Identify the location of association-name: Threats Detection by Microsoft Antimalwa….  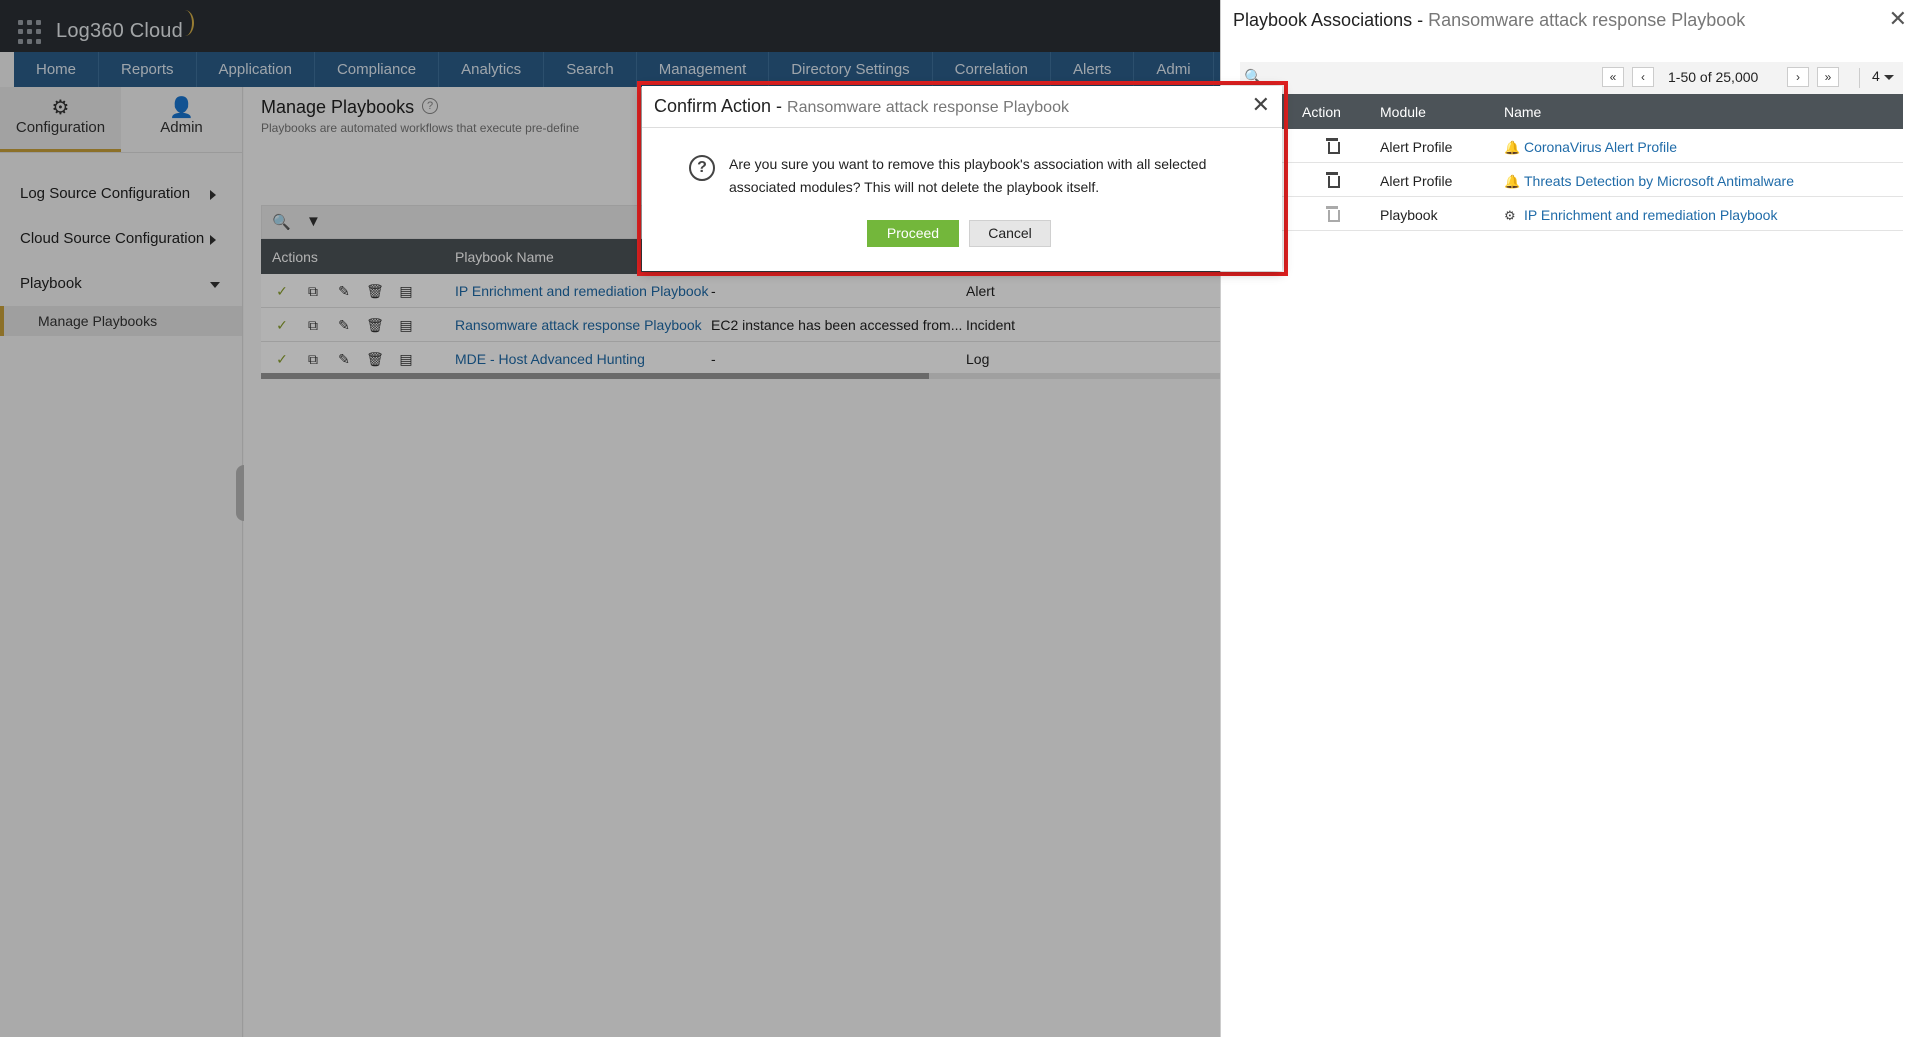
(1659, 181).